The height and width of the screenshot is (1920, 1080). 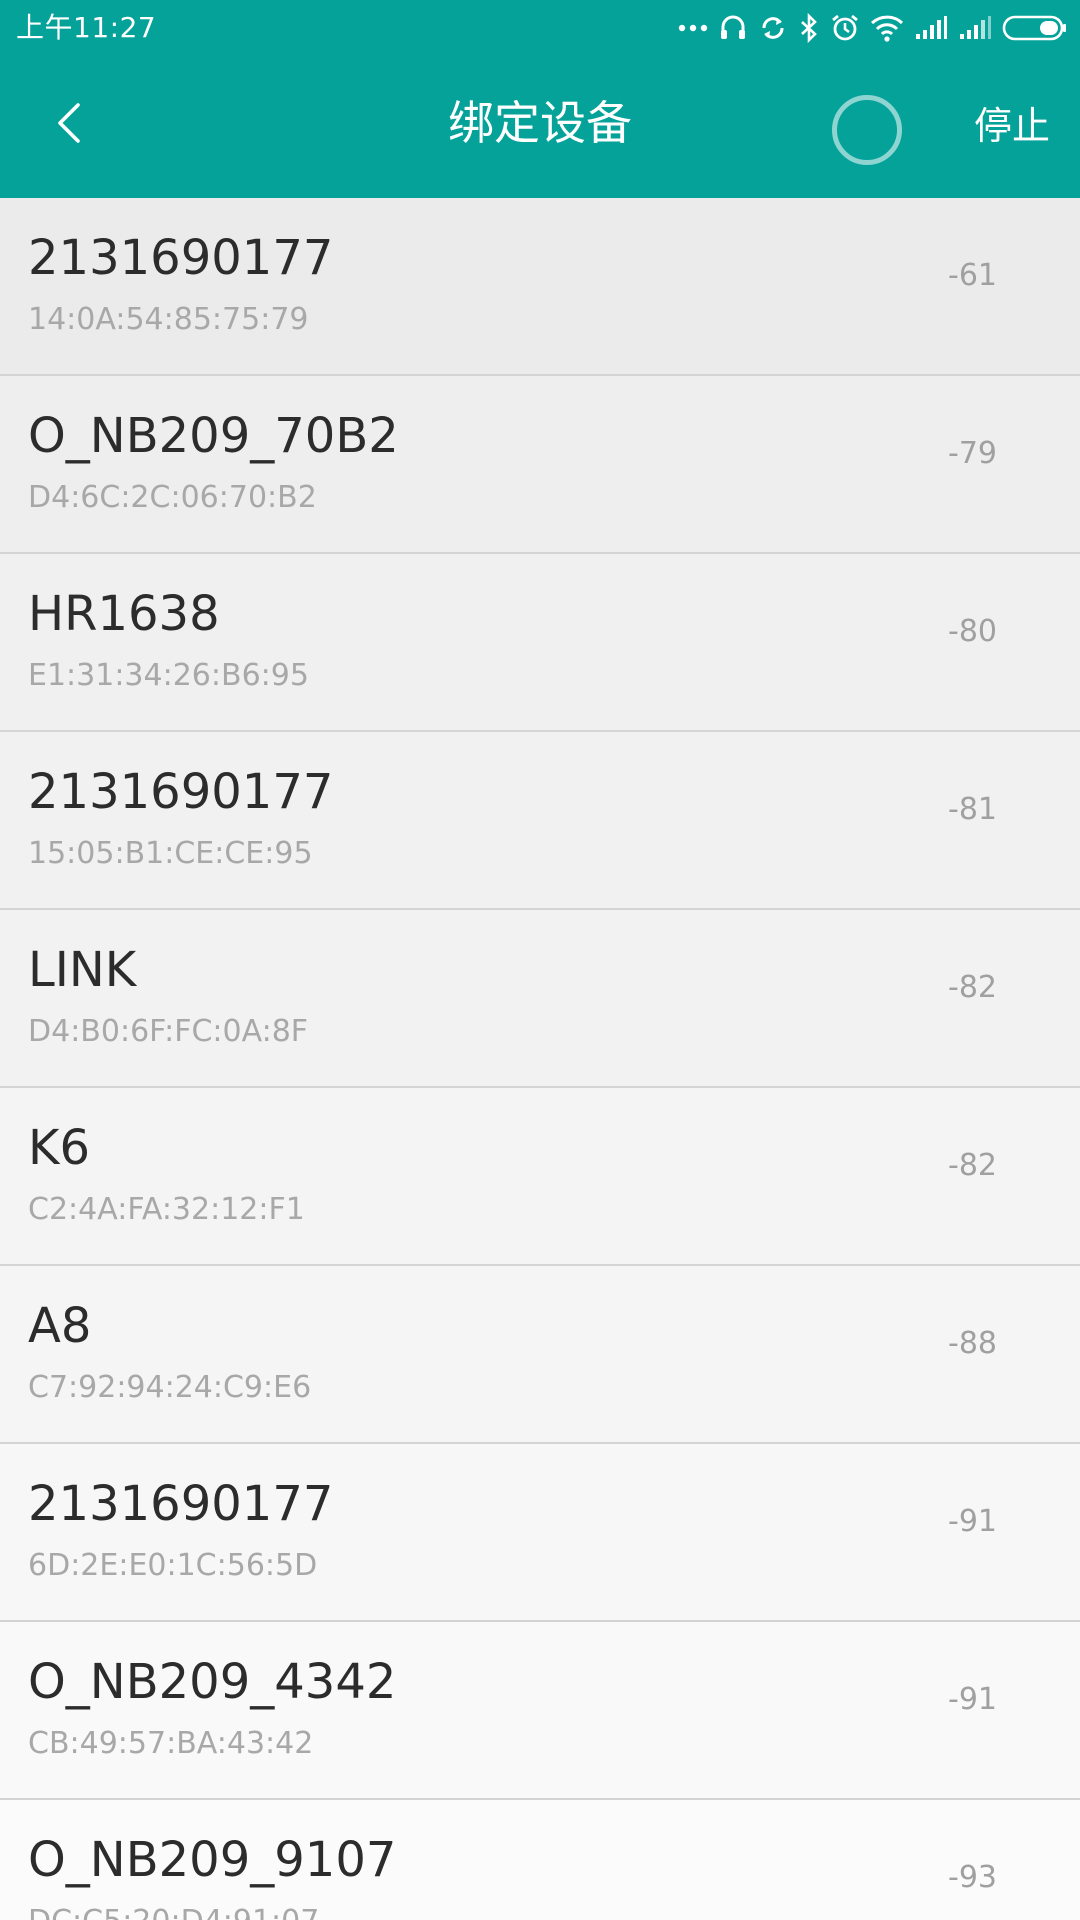 I want to click on headset-icon, so click(x=733, y=28).